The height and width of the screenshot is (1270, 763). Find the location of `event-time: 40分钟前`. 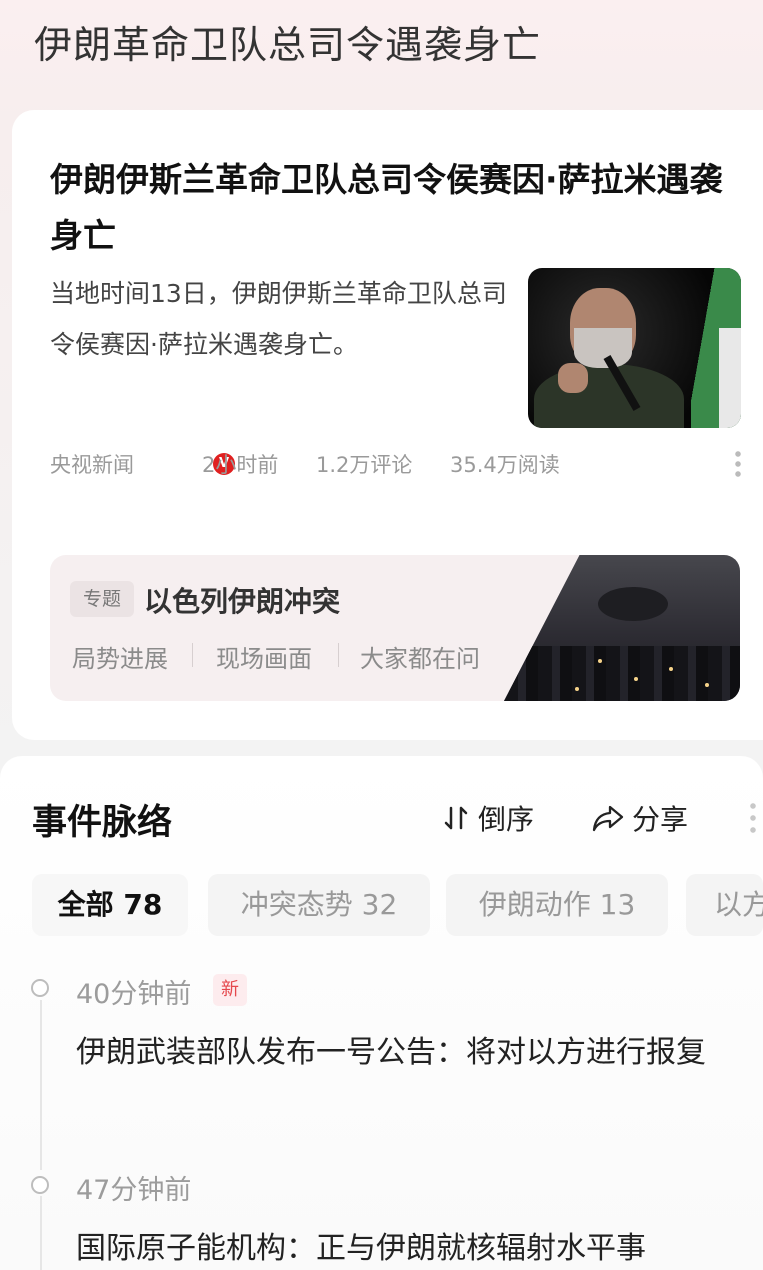

event-time: 40分钟前 is located at coordinates (134, 994).